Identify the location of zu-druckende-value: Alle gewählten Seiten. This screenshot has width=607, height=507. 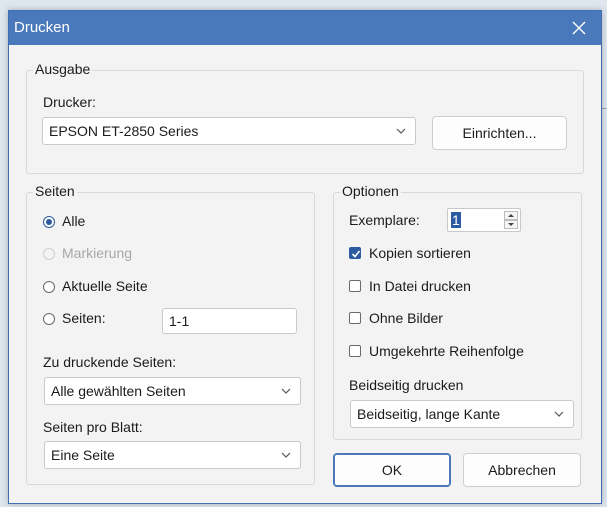
(118, 391).